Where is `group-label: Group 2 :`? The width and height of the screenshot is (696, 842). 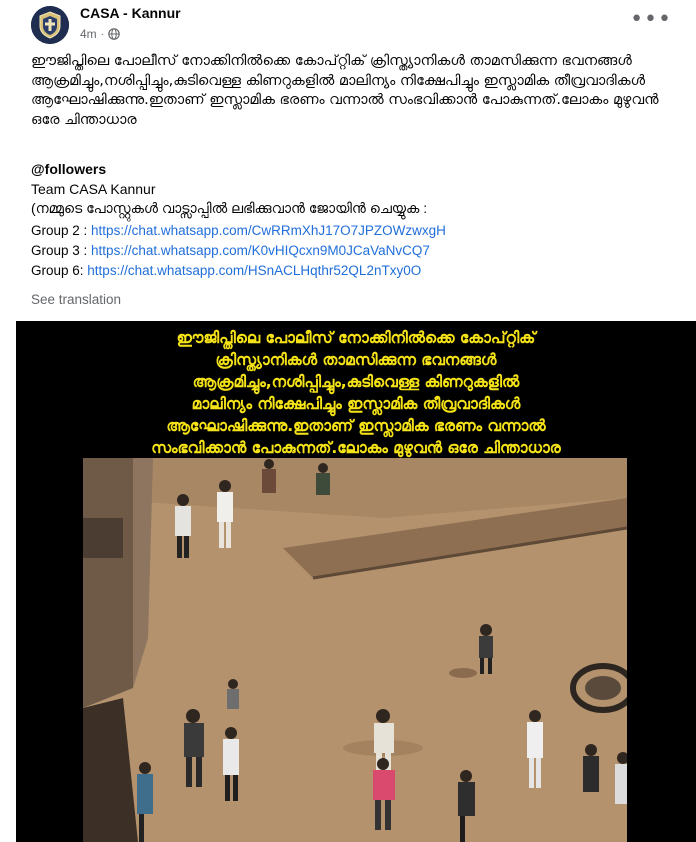
group-label: Group 2 : is located at coordinates (59, 230).